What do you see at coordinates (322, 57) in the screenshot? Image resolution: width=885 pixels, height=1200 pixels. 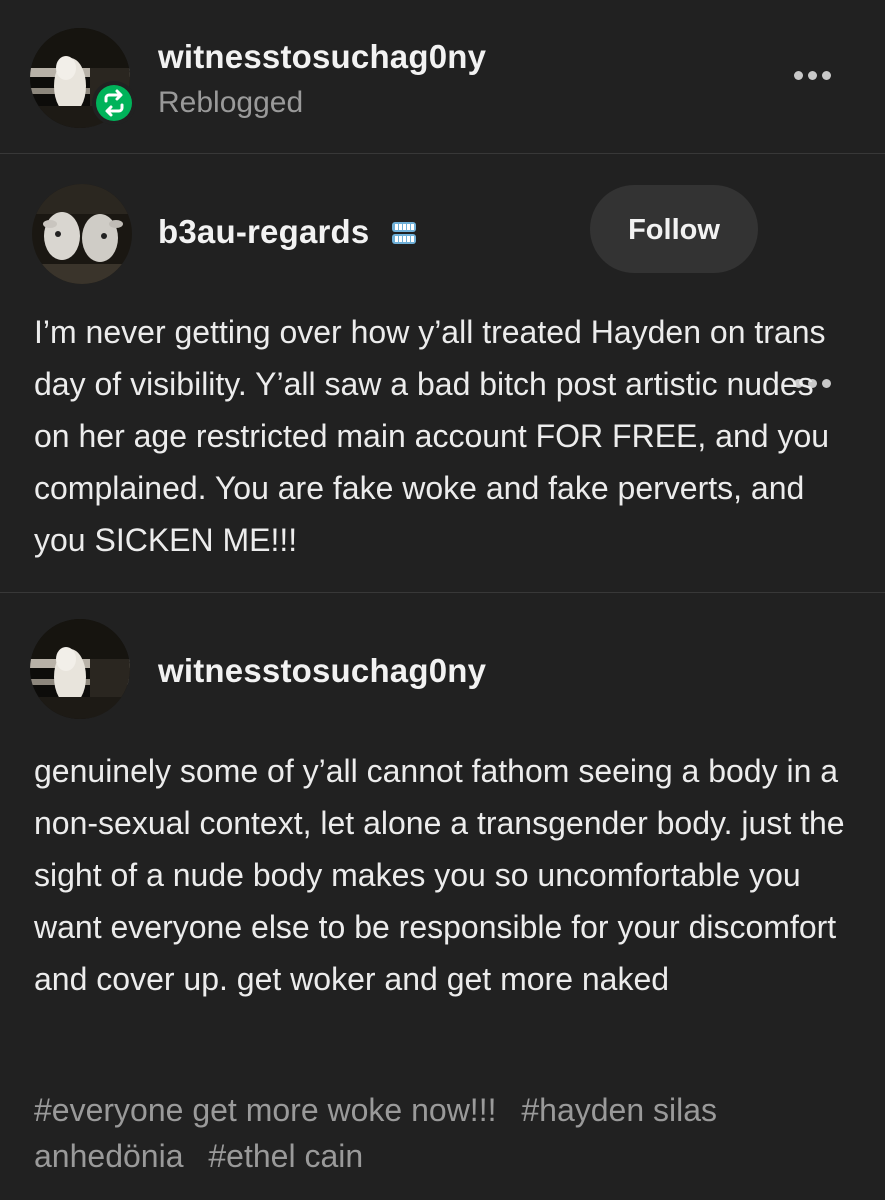 I see `header-username: witnesstosuchag0ny` at bounding box center [322, 57].